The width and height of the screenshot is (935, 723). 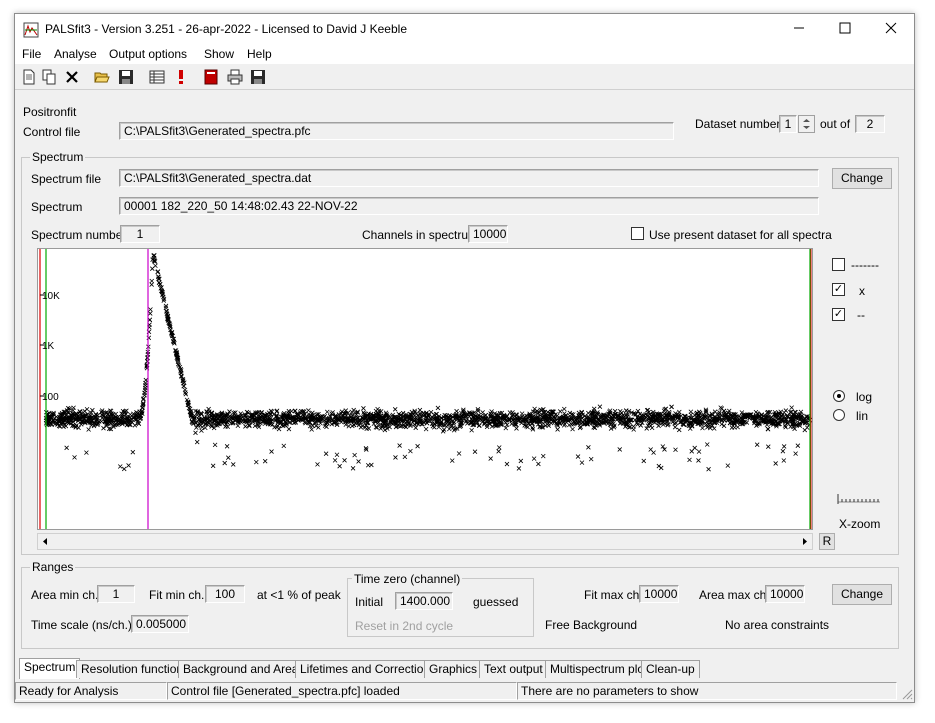 I want to click on spinner-arrows-icon, so click(x=806, y=124).